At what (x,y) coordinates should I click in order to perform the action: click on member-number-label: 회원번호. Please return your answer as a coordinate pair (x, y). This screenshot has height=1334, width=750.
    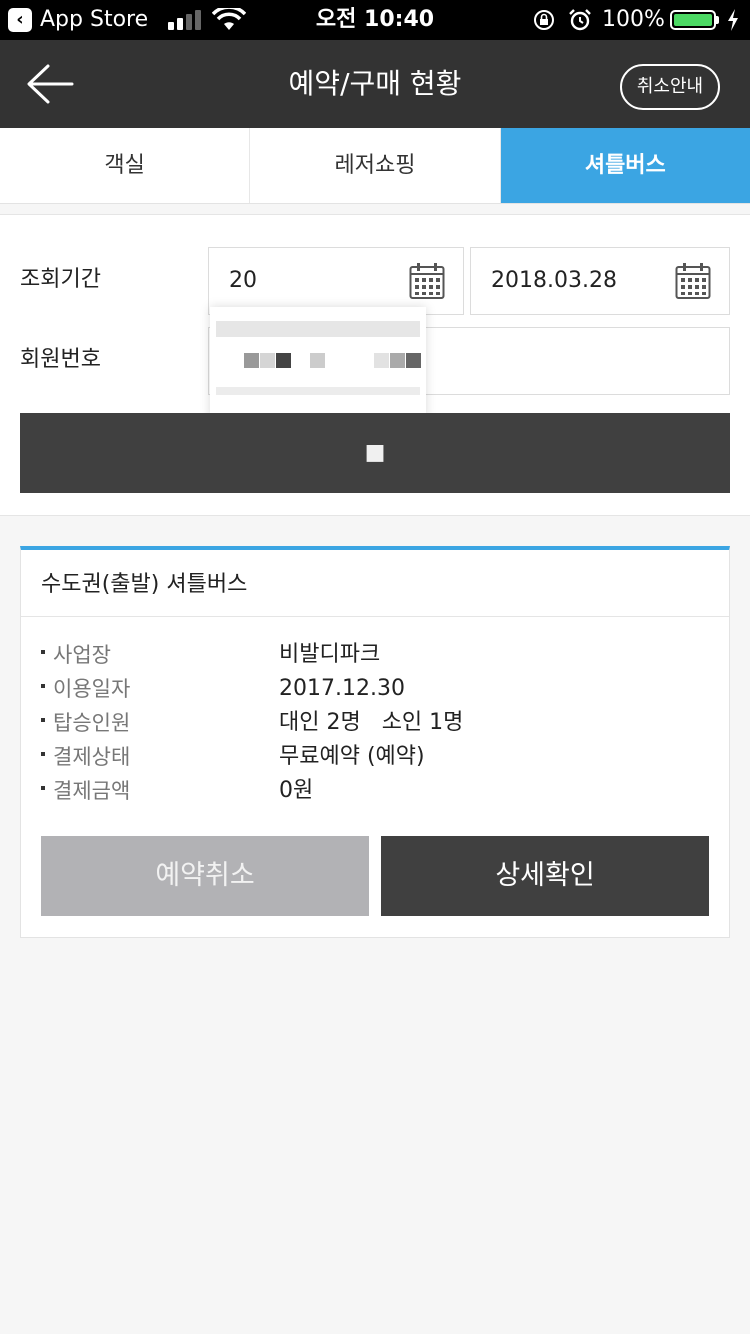
    Looking at the image, I should click on (60, 359).